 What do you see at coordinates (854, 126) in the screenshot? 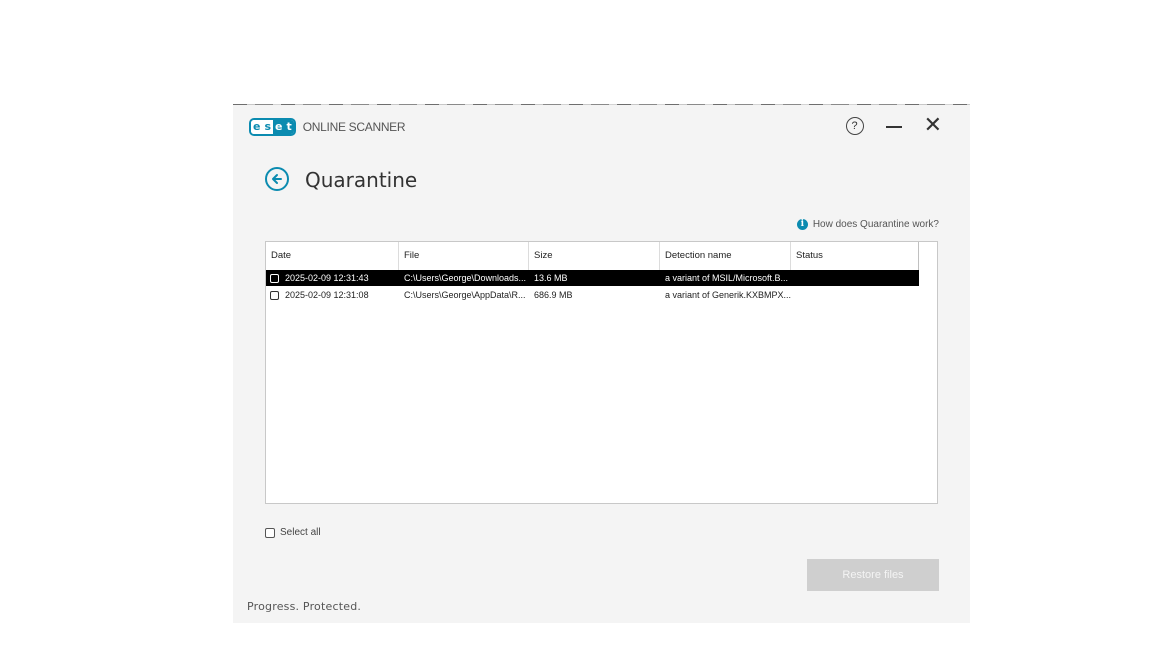
I see `help-button: ?` at bounding box center [854, 126].